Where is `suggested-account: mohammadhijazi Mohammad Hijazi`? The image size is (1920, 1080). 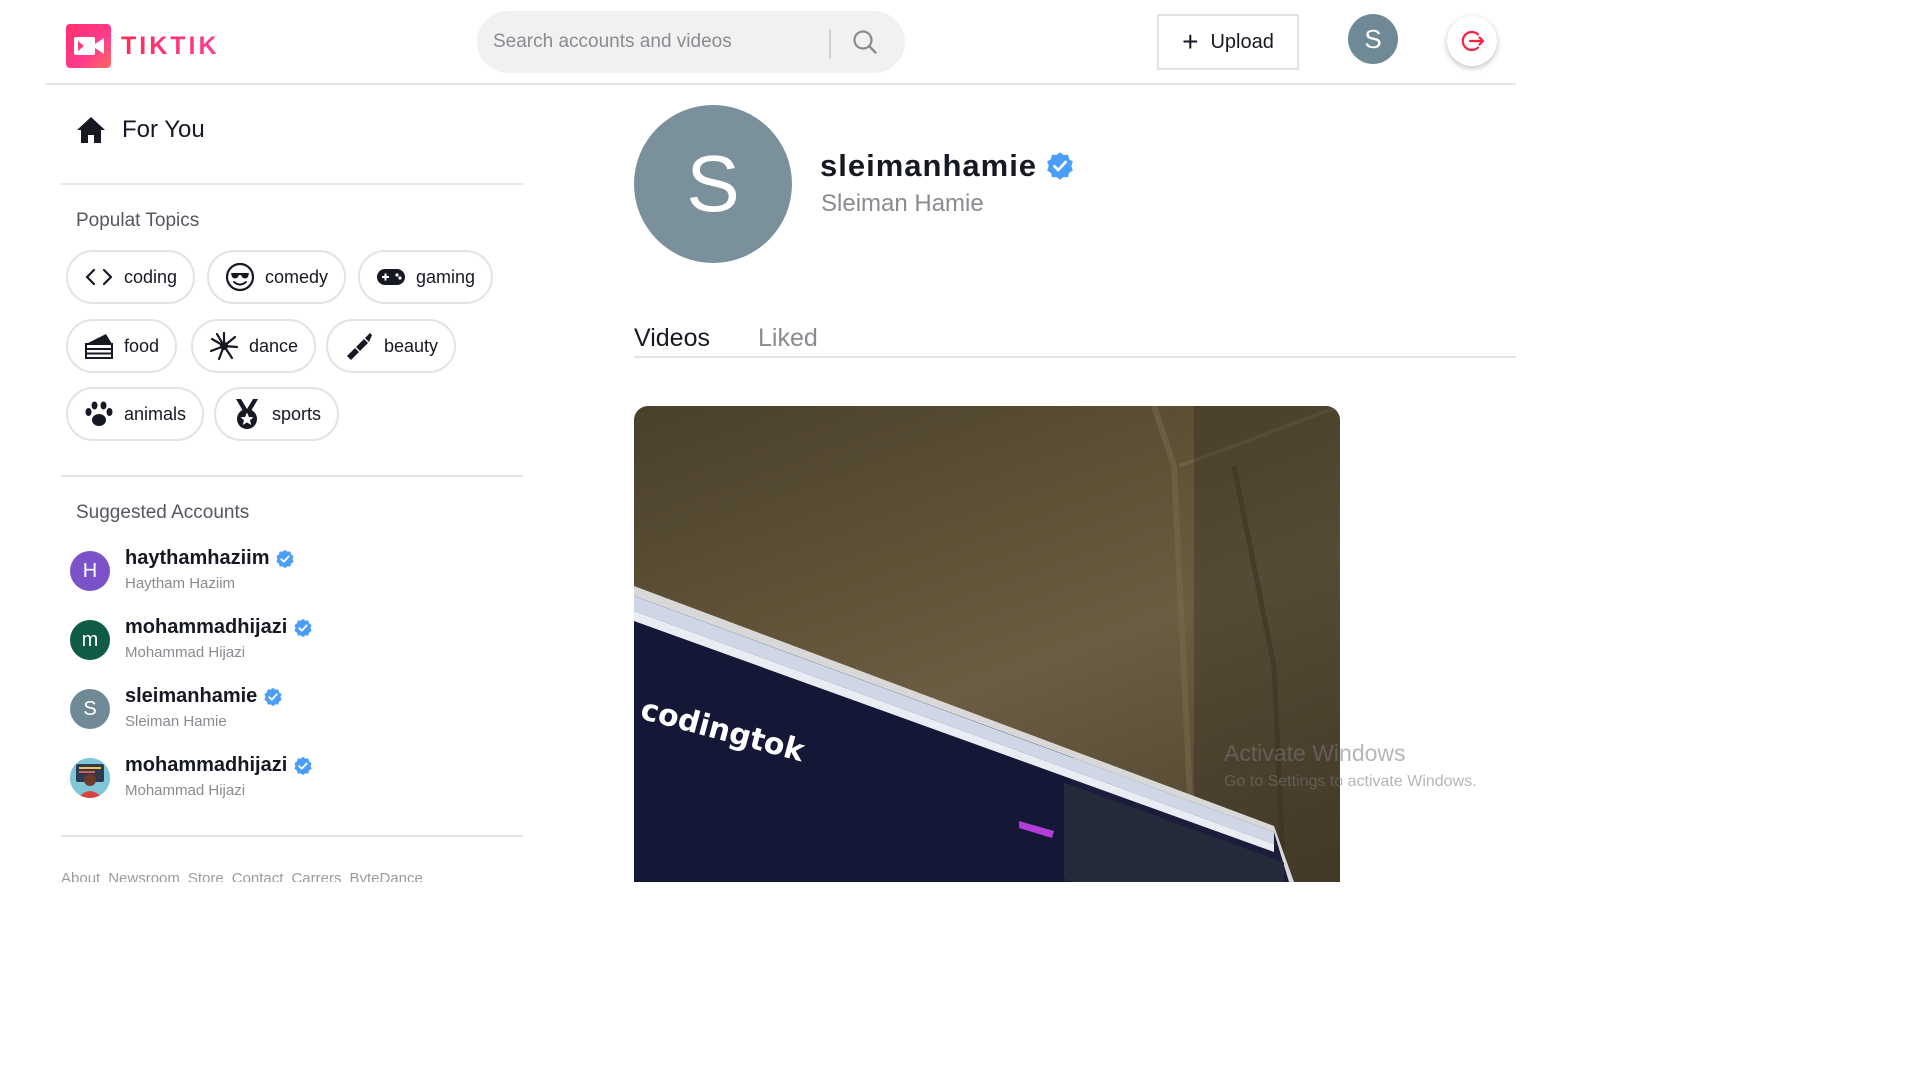
suggested-account: mohammadhijazi Mohammad Hijazi is located at coordinates (270, 786).